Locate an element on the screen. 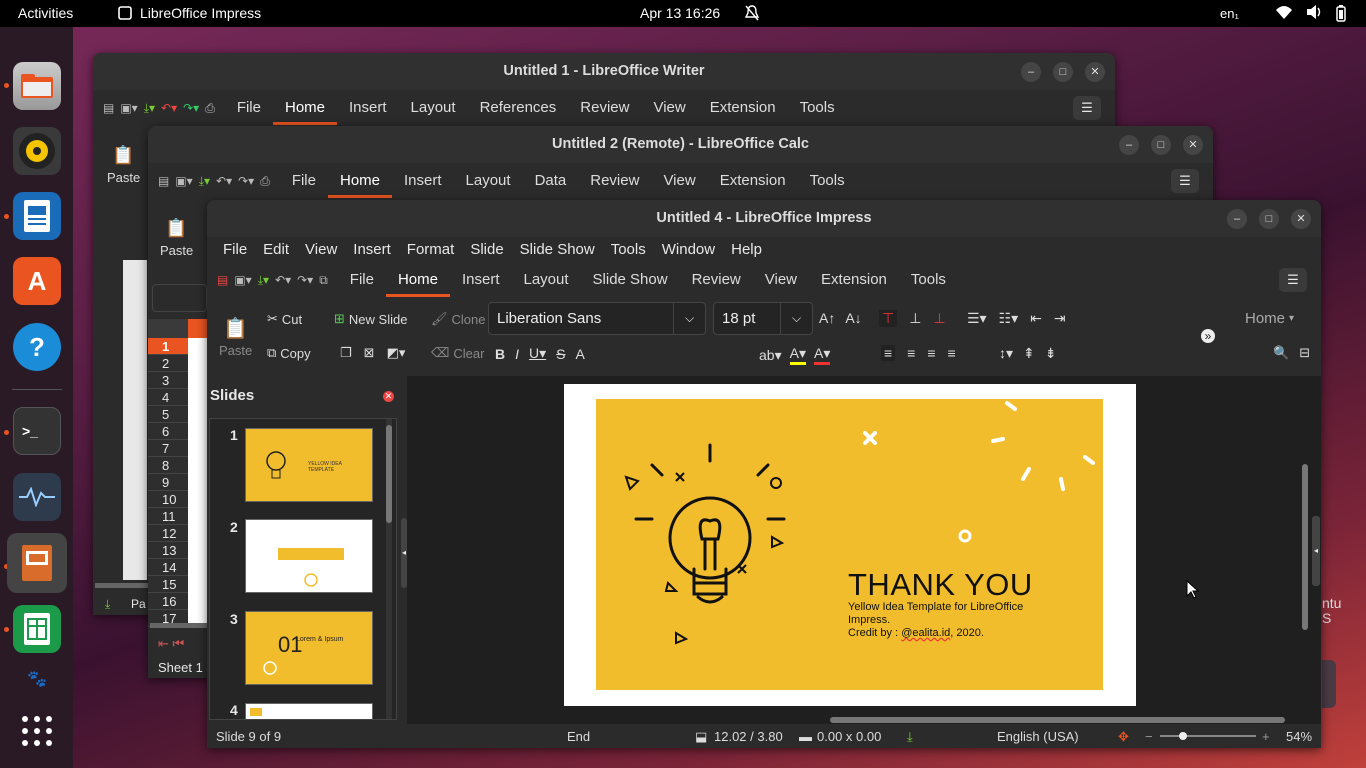 This screenshot has height=768, width=1366. calc-row-header: 13 is located at coordinates (178, 550).